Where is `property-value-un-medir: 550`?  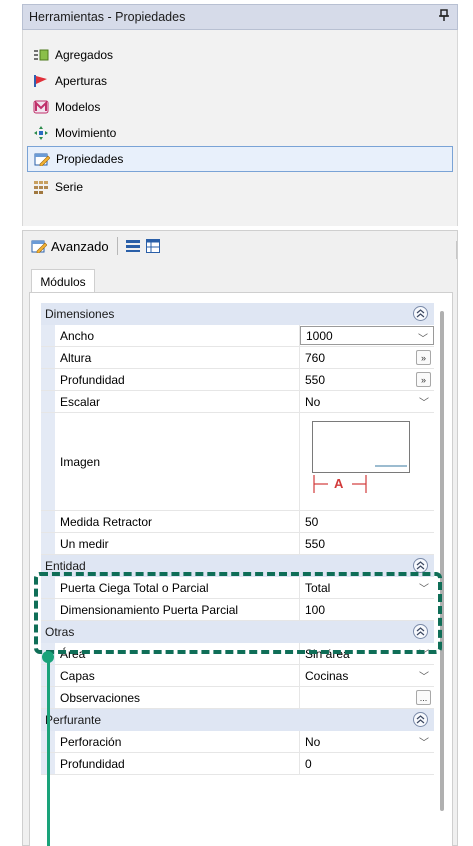
property-value-un-medir: 550 is located at coordinates (367, 543).